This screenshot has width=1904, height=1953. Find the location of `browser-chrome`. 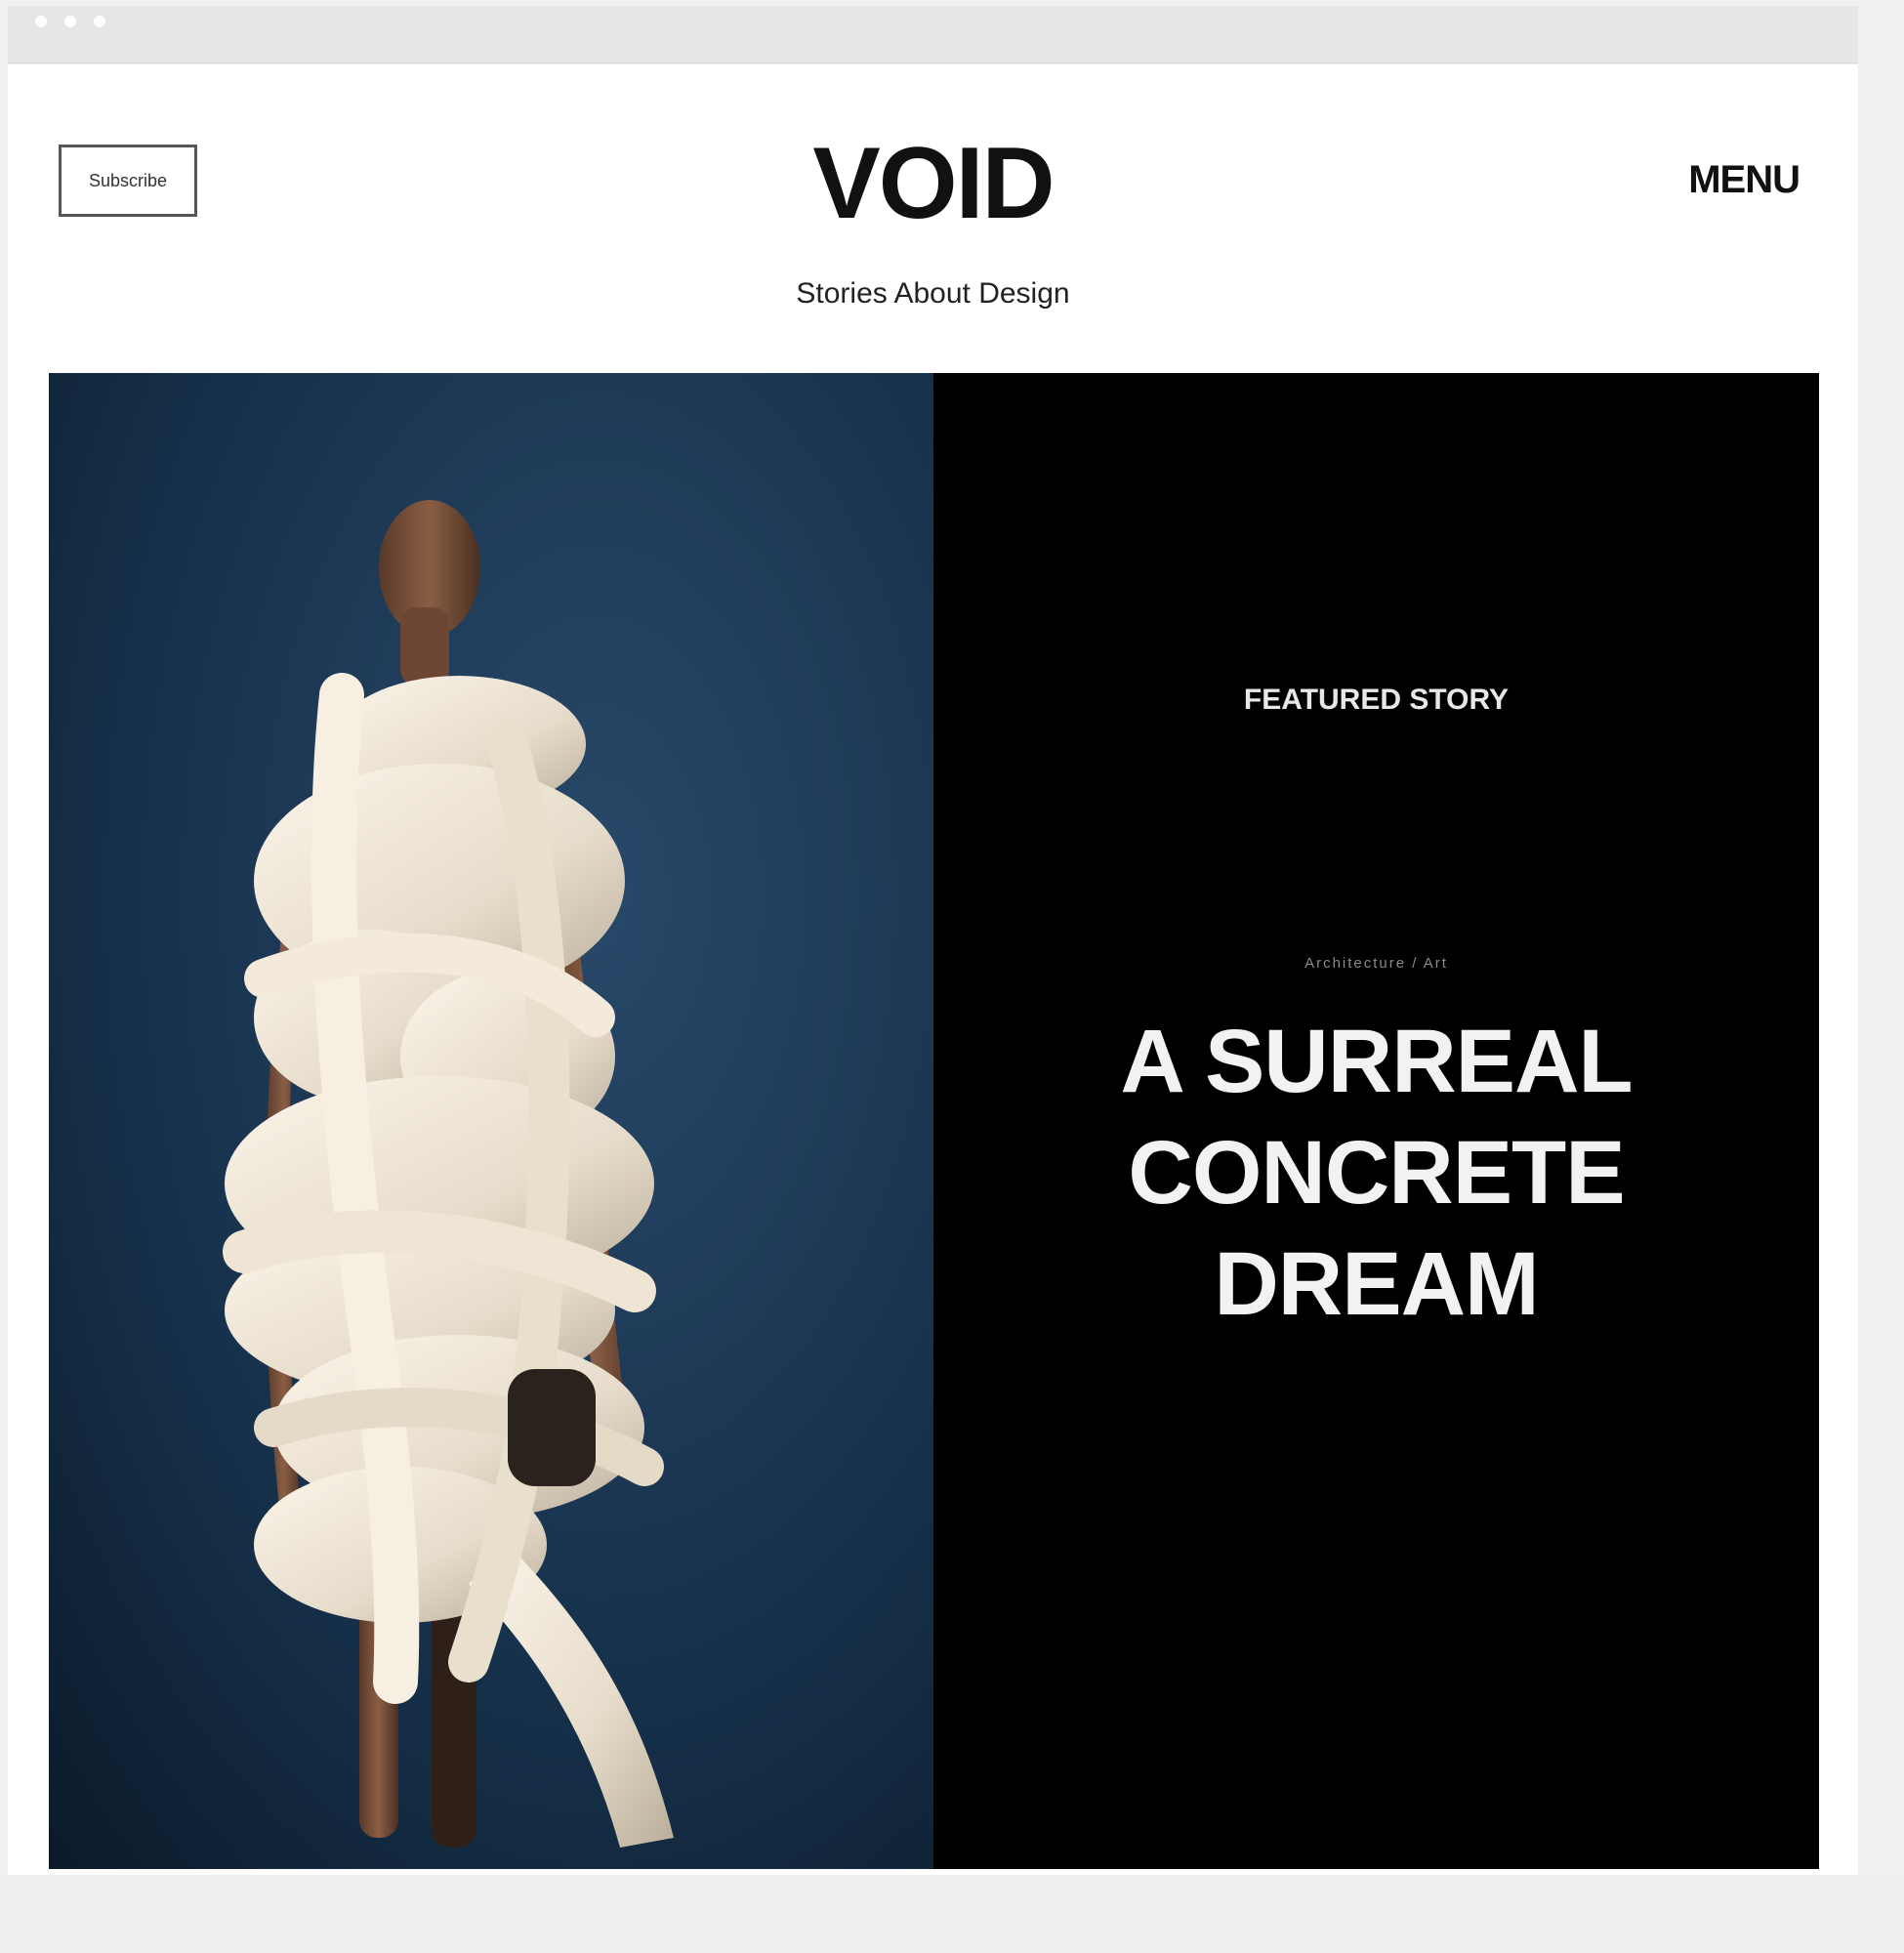

browser-chrome is located at coordinates (933, 34).